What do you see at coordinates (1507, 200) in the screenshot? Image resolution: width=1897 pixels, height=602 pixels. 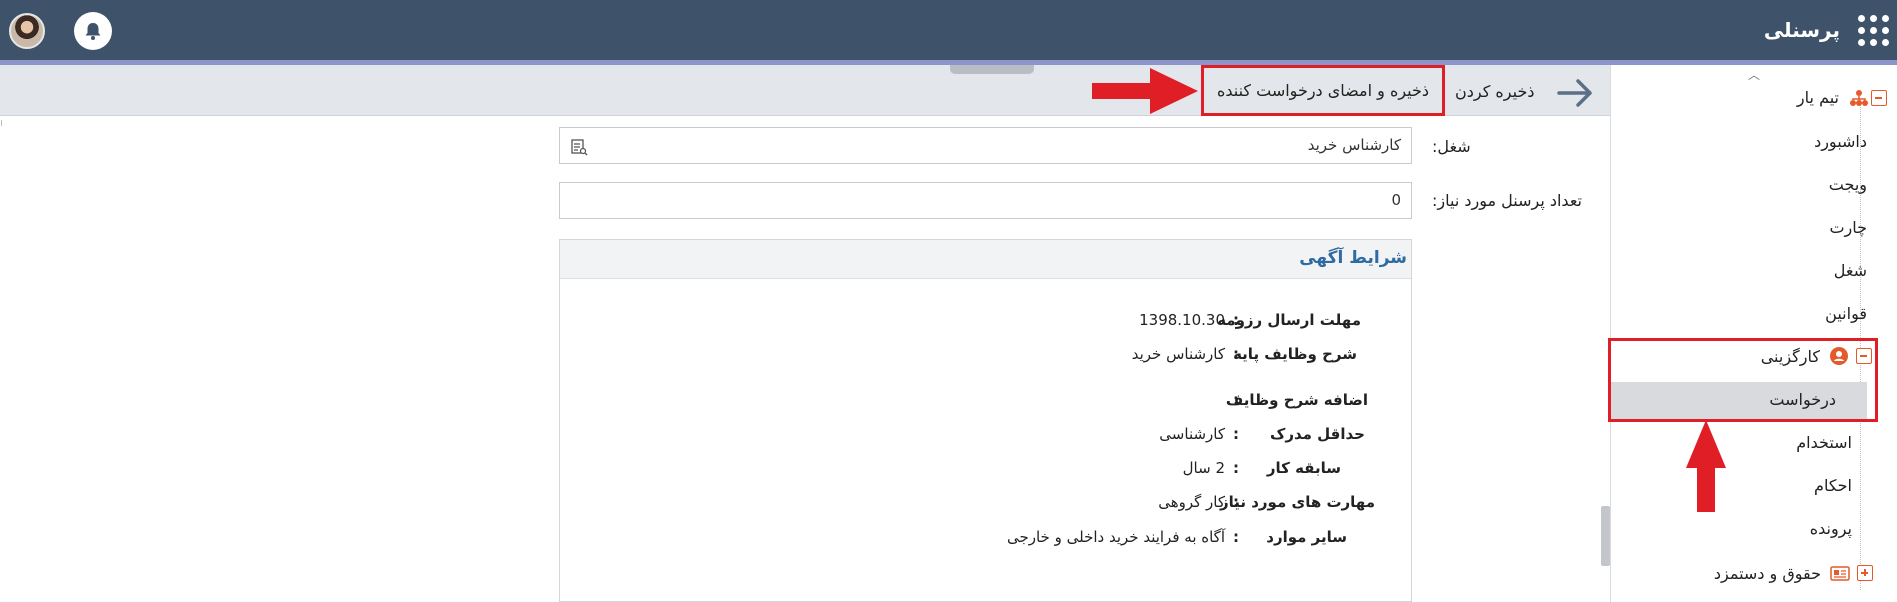 I see `required-count-label: تعداد پرسنل مورد نیاز:` at bounding box center [1507, 200].